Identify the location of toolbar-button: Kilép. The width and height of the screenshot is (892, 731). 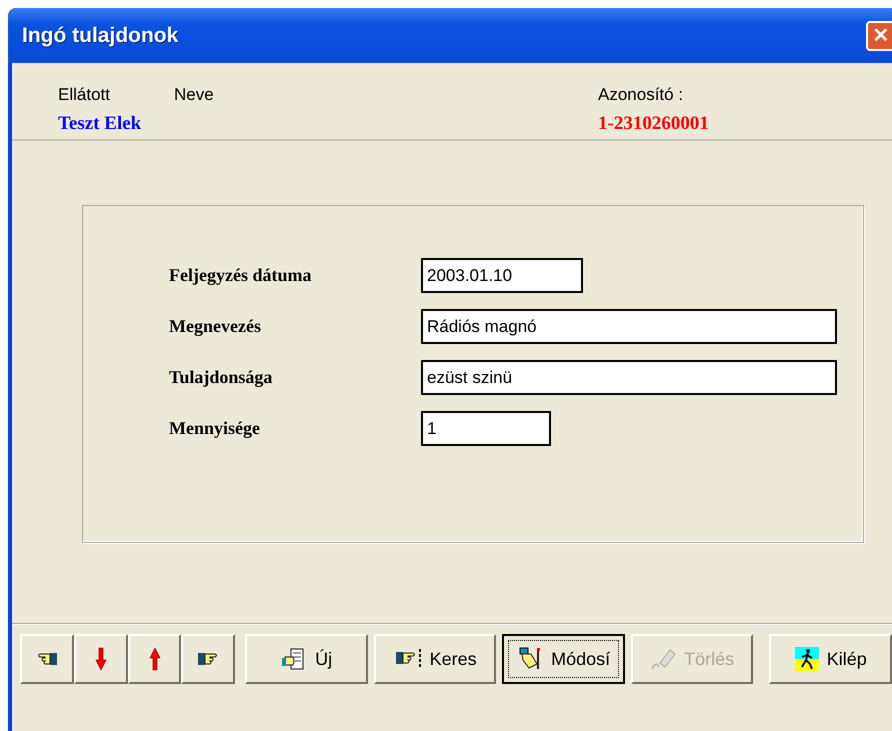
(830, 659).